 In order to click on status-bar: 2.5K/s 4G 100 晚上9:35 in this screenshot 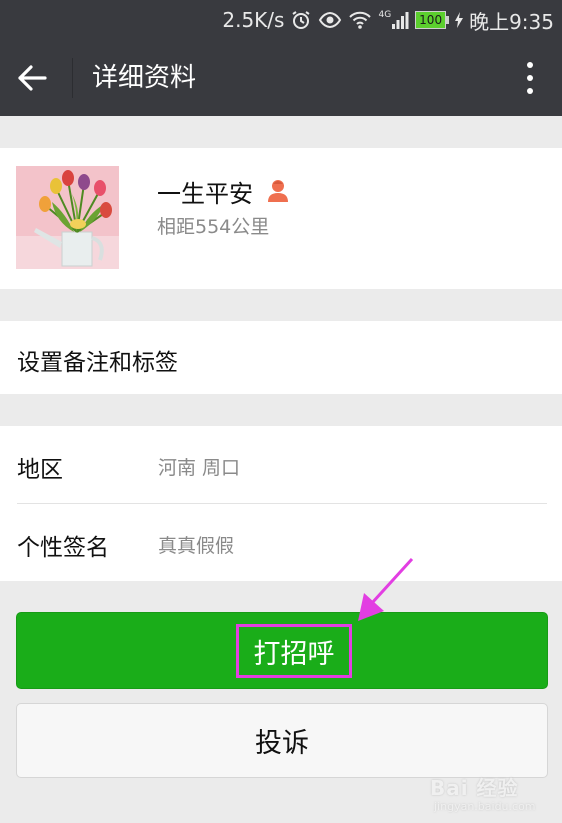, I will do `click(281, 20)`.